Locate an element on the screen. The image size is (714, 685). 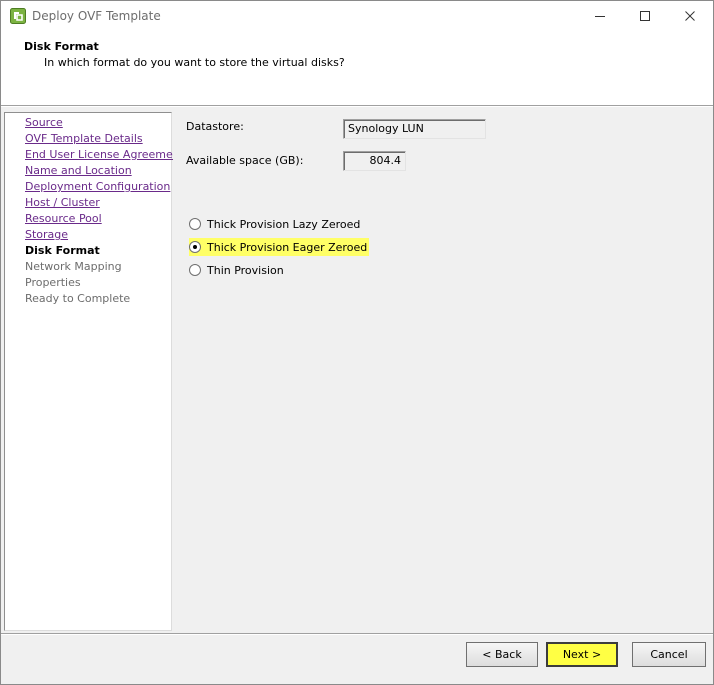
footer-divider is located at coordinates (357, 634).